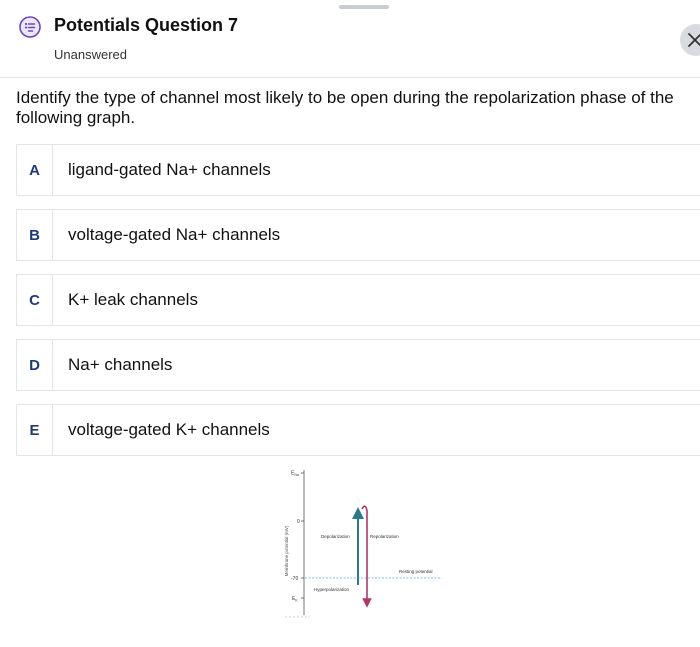  What do you see at coordinates (366, 556) in the screenshot?
I see `repolarization-arrow` at bounding box center [366, 556].